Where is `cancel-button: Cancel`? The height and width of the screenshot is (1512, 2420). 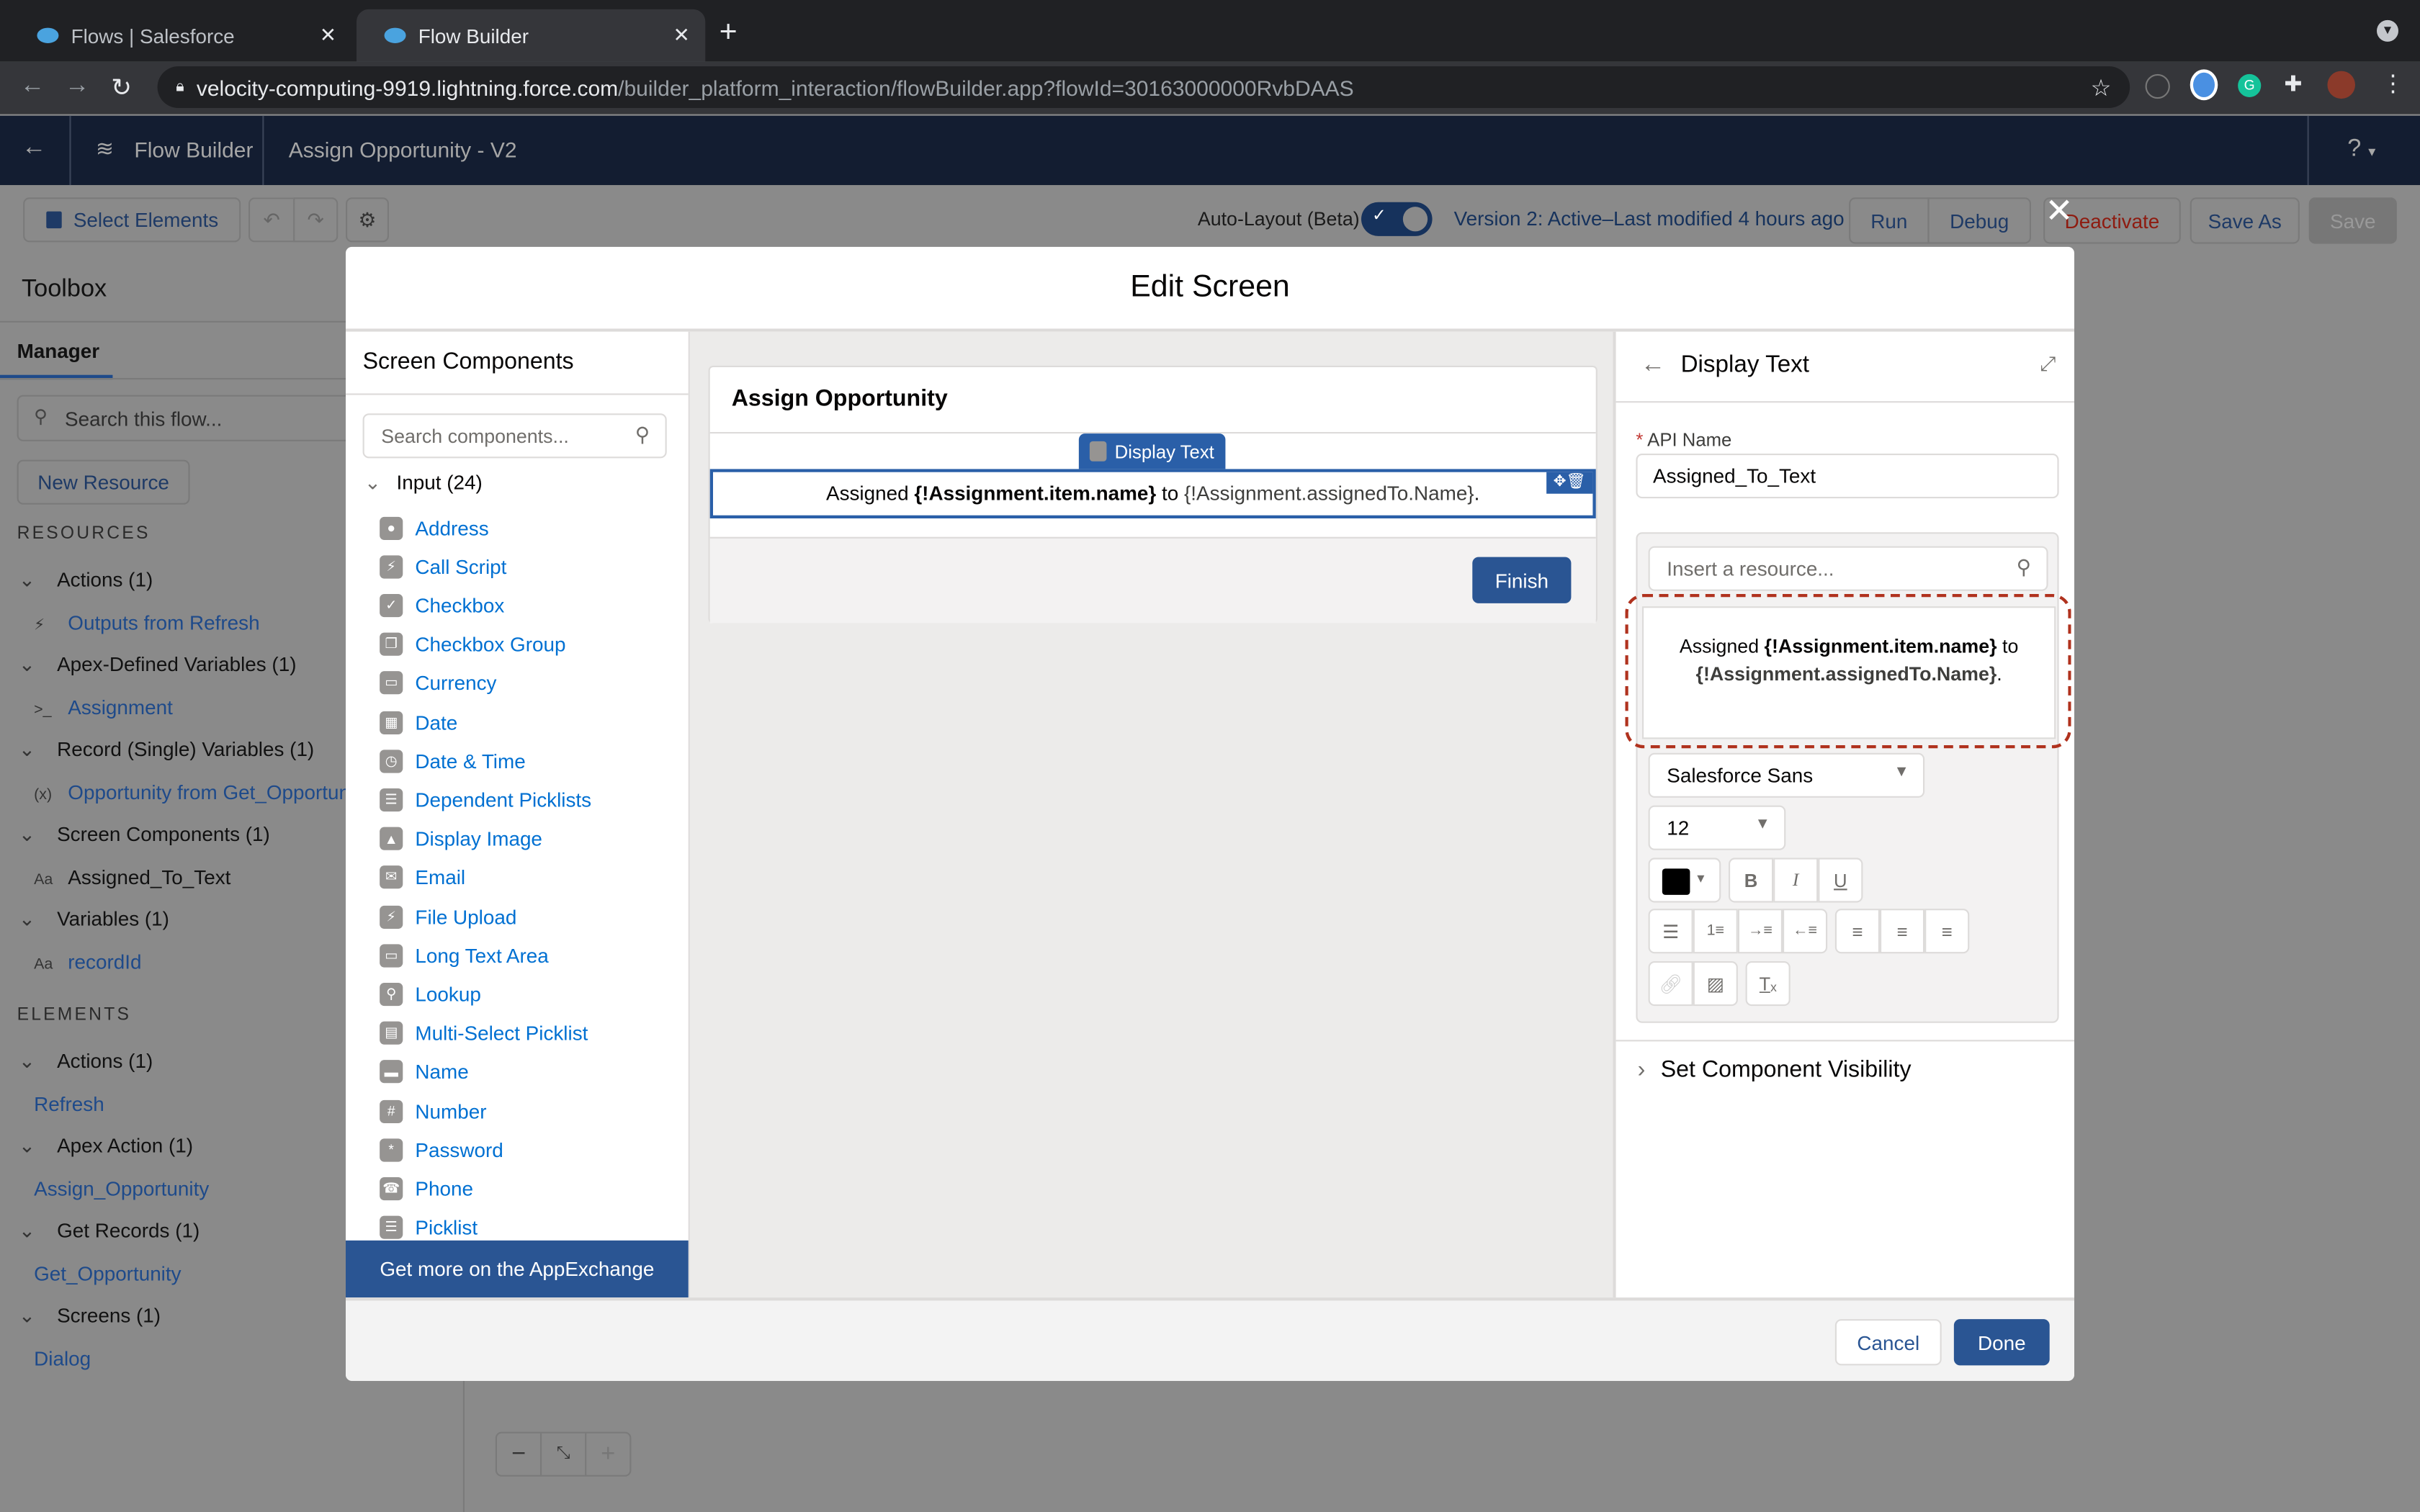
cancel-button: Cancel is located at coordinates (1888, 1342).